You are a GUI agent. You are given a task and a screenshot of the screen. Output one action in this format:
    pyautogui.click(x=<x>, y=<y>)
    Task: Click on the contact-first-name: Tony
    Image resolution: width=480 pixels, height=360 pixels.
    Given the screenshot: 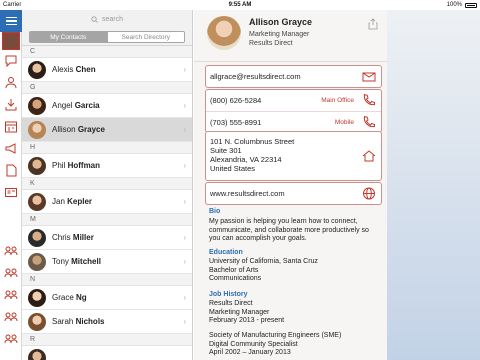 What is the action you would take?
    pyautogui.click(x=60, y=261)
    